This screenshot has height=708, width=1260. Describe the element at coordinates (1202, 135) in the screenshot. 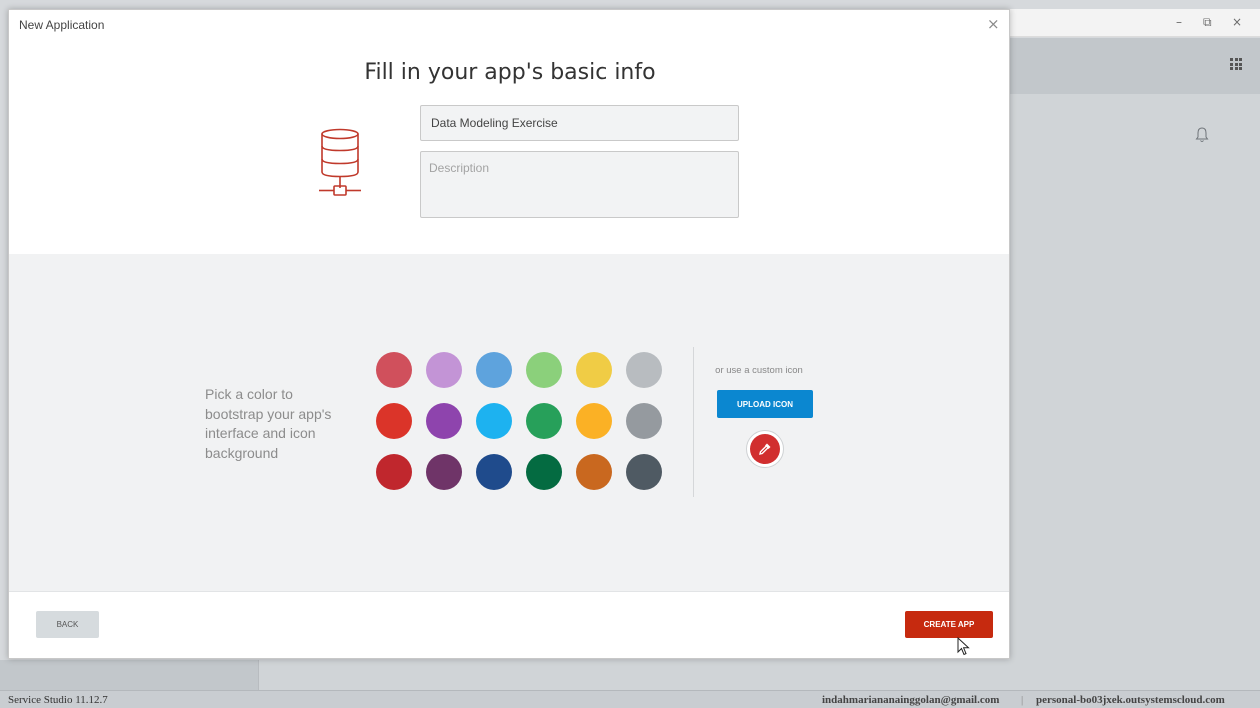

I see `bell-icon` at that location.